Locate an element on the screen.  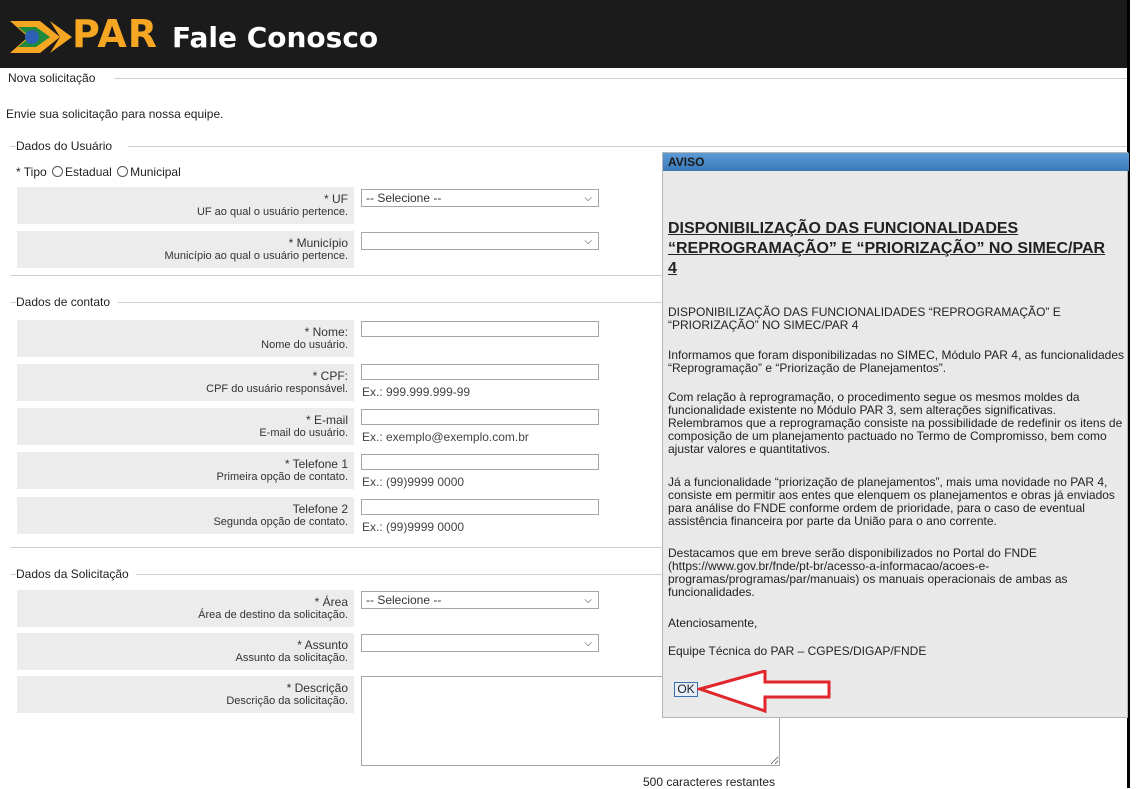
tipo-row: * Tipo Estadual Municipal is located at coordinates (98, 172).